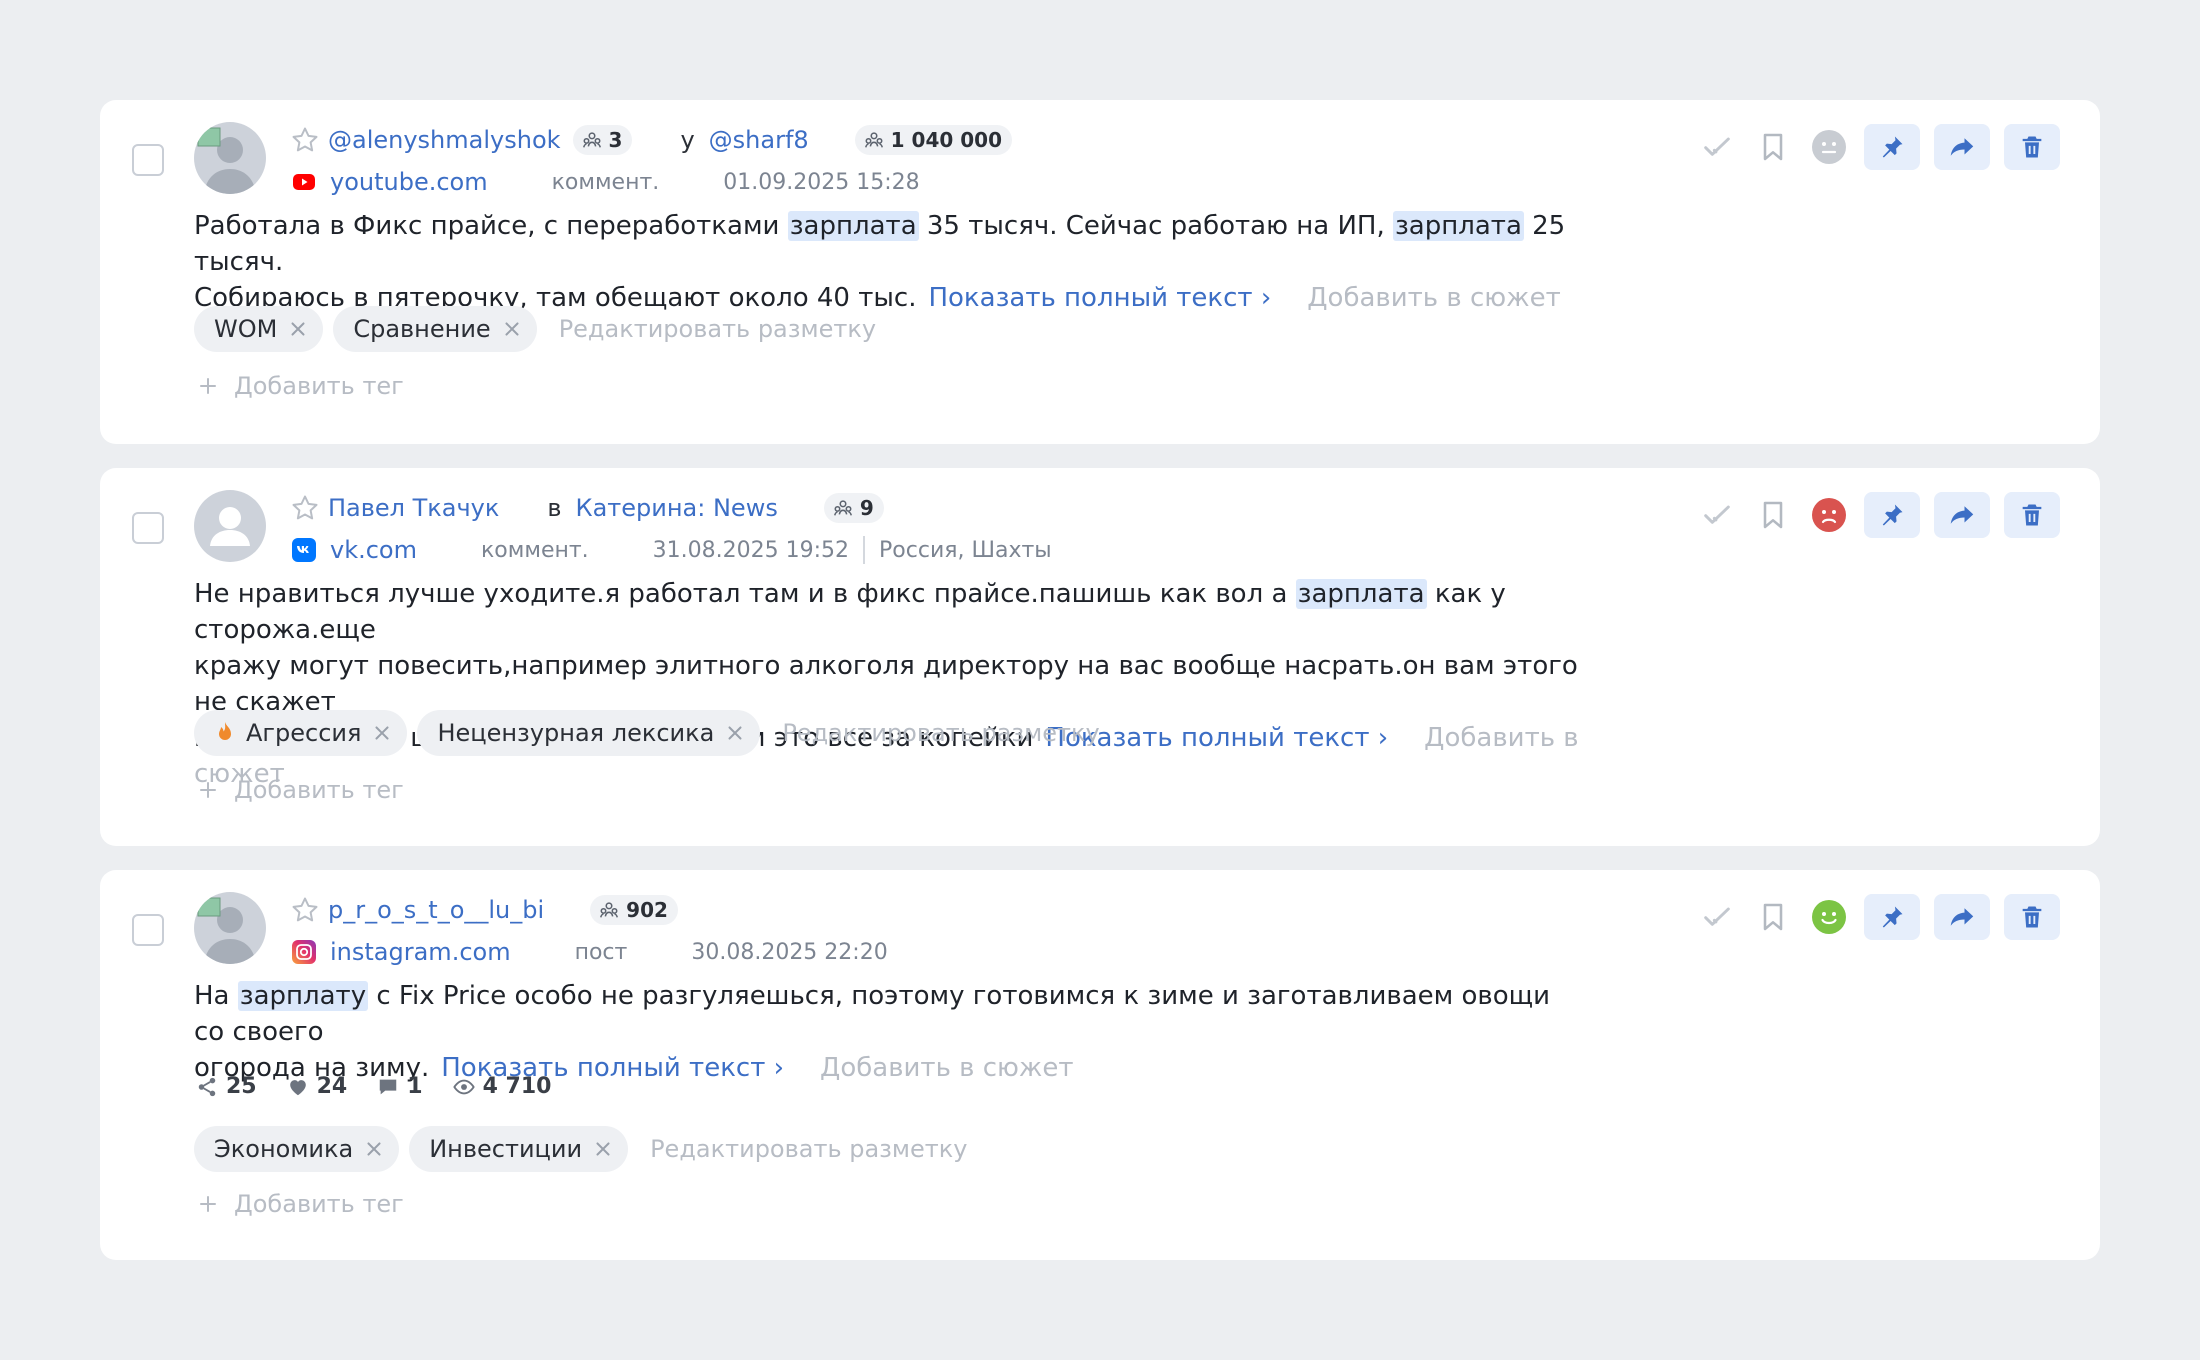 The image size is (2200, 1360). Describe the element at coordinates (1155, 226) in the screenshot. I see `text-fragment: 35 тысяч. Сейчас работаю на ИП,` at that location.